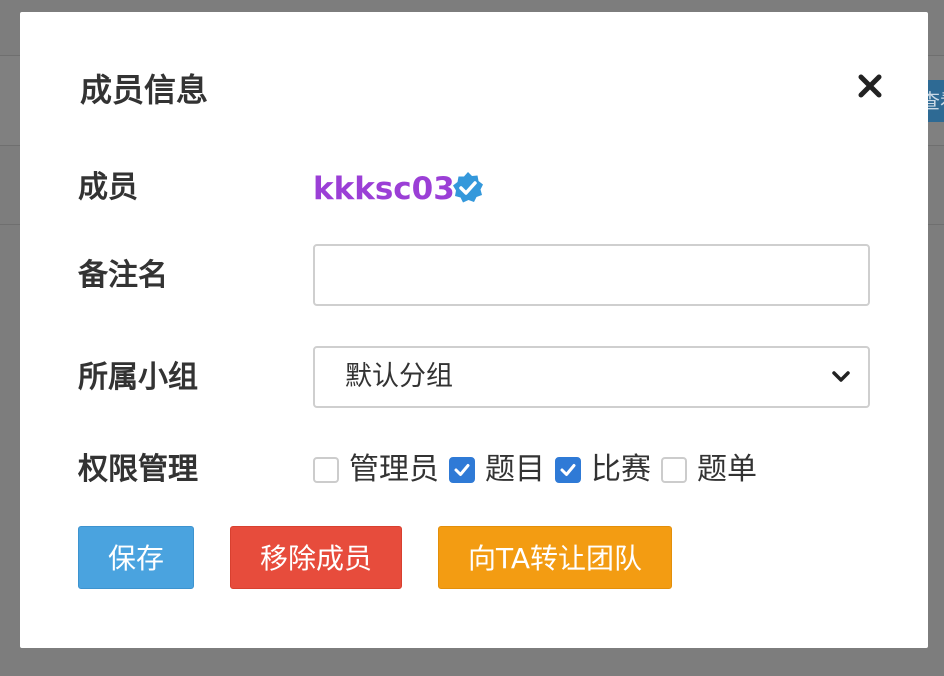 Image resolution: width=944 pixels, height=676 pixels. What do you see at coordinates (555, 557) in the screenshot?
I see `transfer-team-button: 向TA转让团队` at bounding box center [555, 557].